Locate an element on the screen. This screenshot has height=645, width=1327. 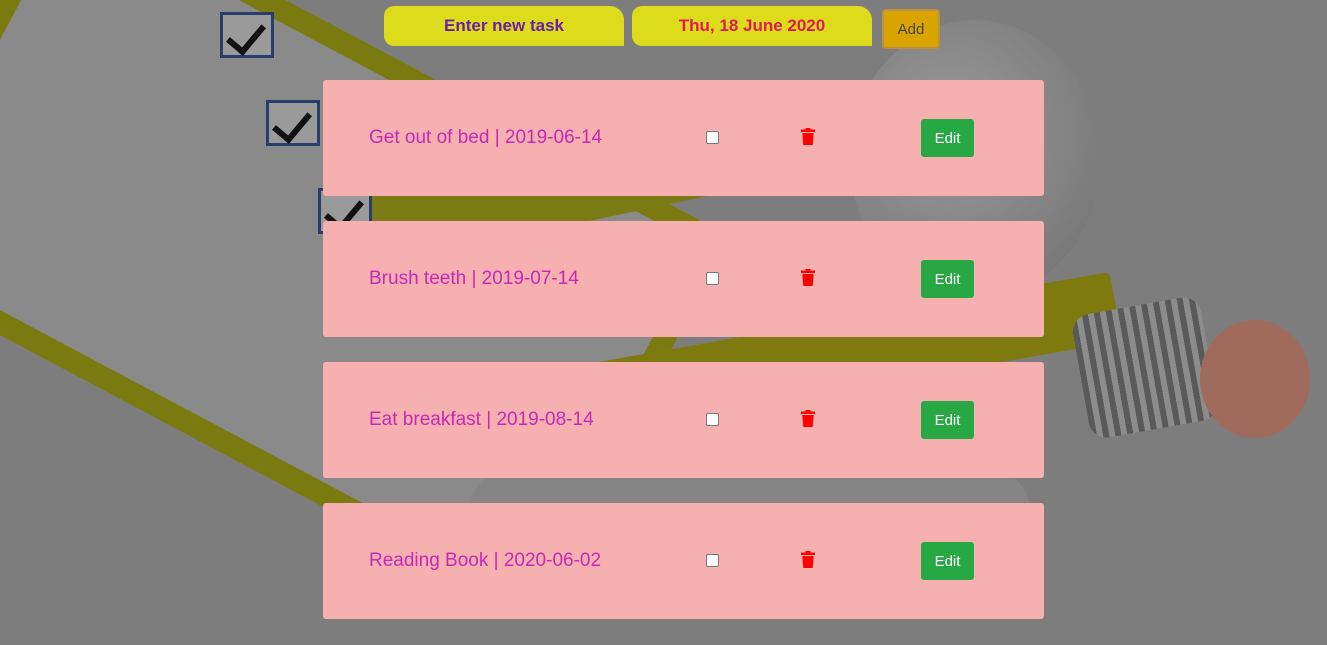
task-input is located at coordinates (504, 26).